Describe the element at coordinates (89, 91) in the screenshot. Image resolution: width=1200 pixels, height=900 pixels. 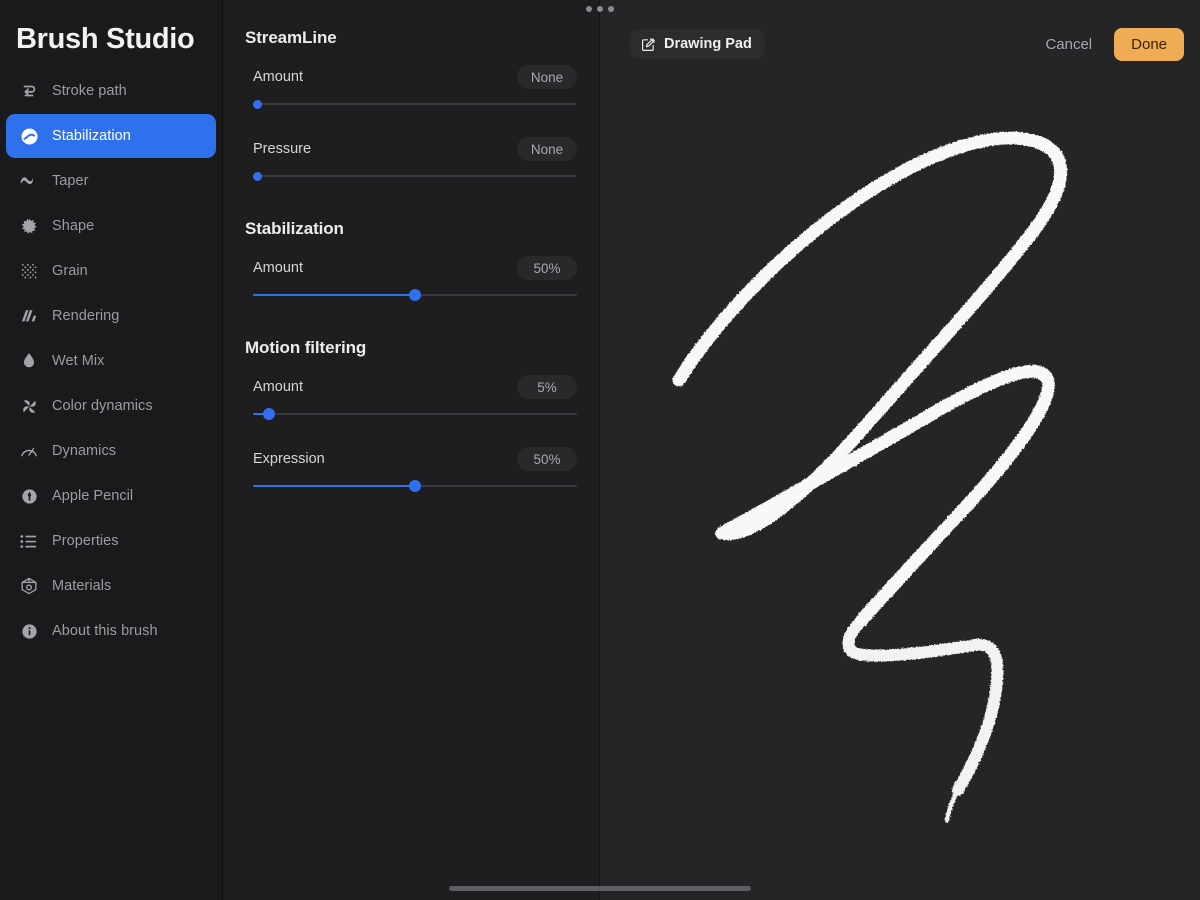
I see `sidebar-item-label: Stroke path` at that location.